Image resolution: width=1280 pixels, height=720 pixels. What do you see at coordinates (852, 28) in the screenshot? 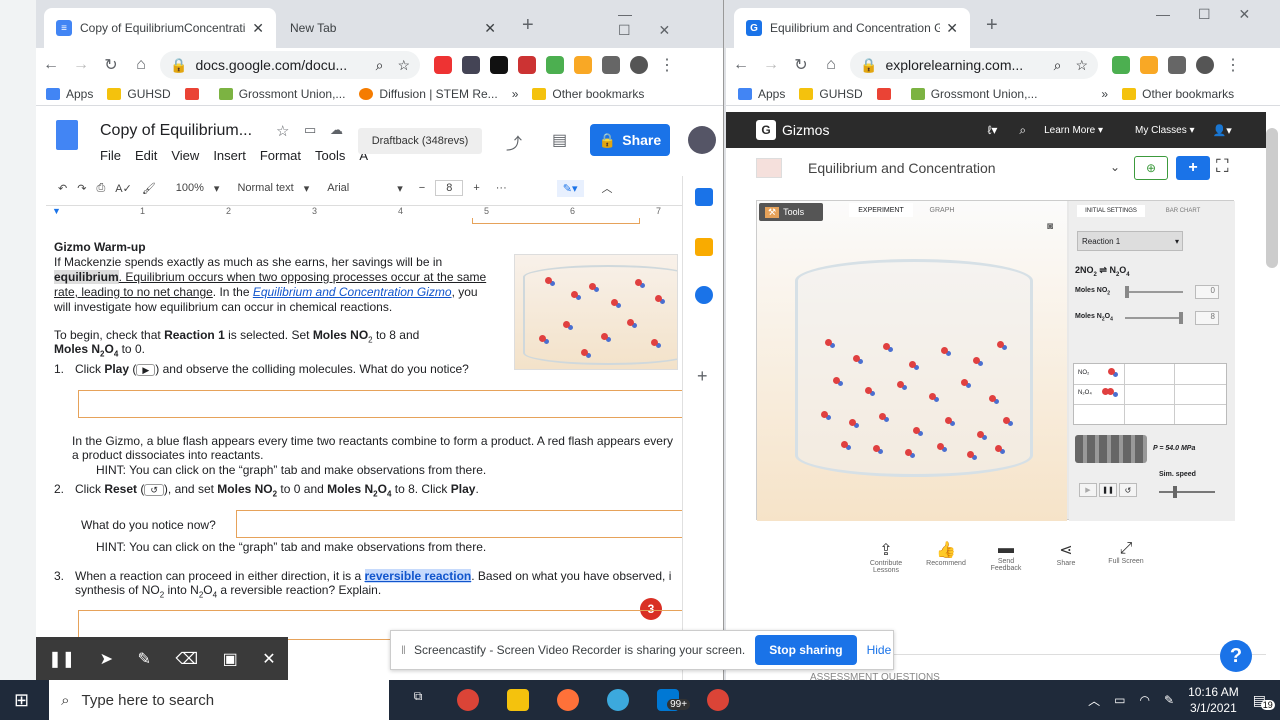
I see `tab-gizmo: G Equilibrium and Concentration G ✕` at bounding box center [852, 28].